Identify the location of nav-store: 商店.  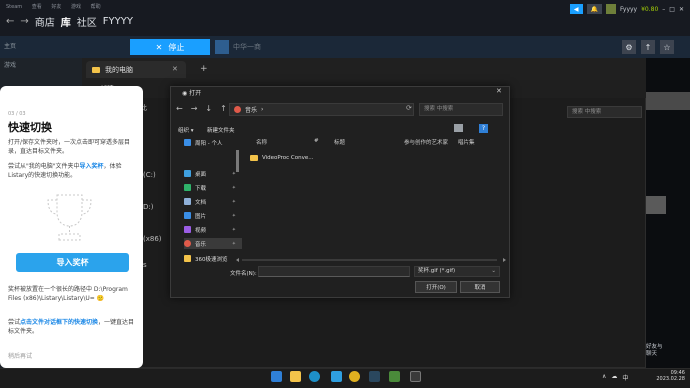
(45, 21).